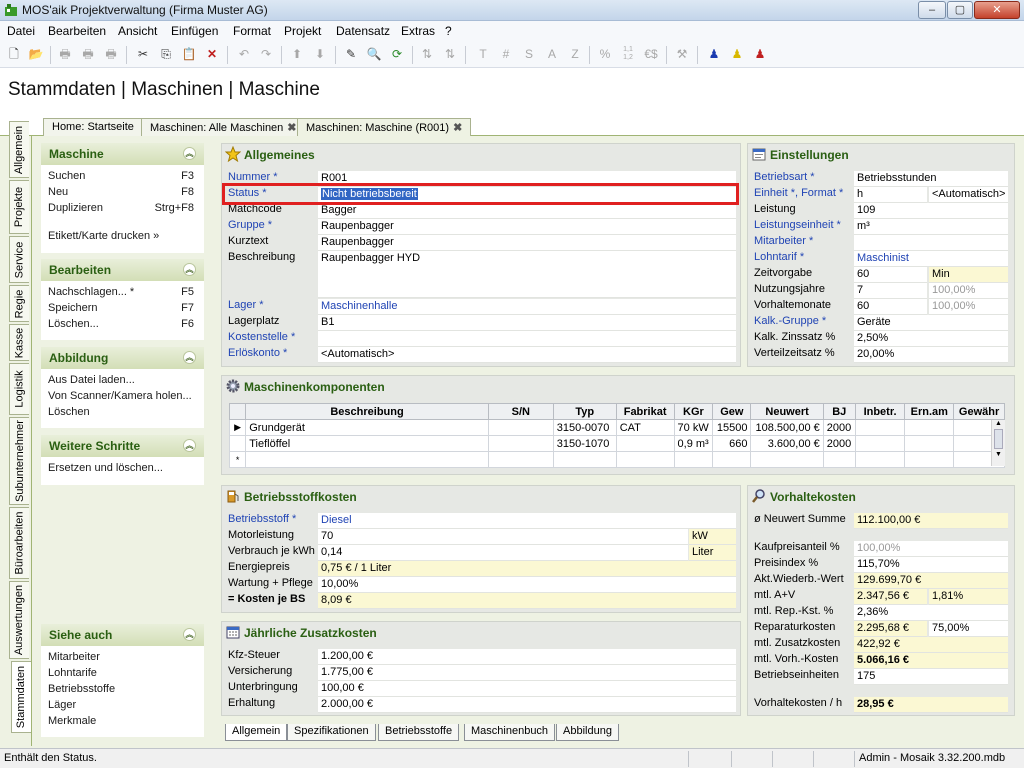 Image resolution: width=1024 pixels, height=768 pixels. Describe the element at coordinates (19, 461) in the screenshot. I see `sidetab-subunternehmer: Subunternehmer` at that location.